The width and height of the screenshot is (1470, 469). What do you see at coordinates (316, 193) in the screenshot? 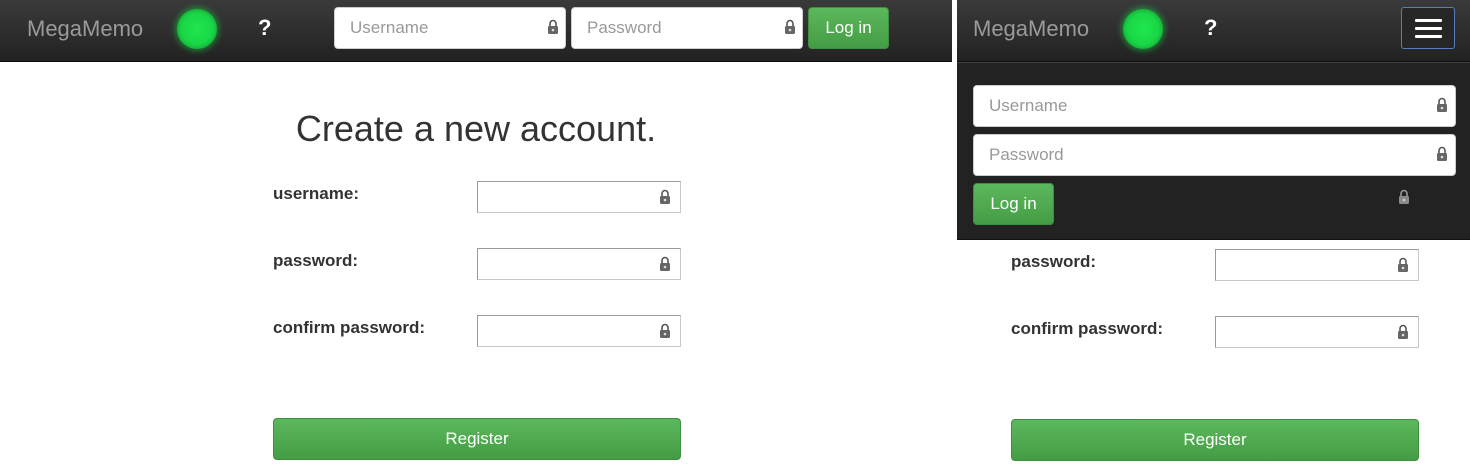
I see `username-label: username:` at bounding box center [316, 193].